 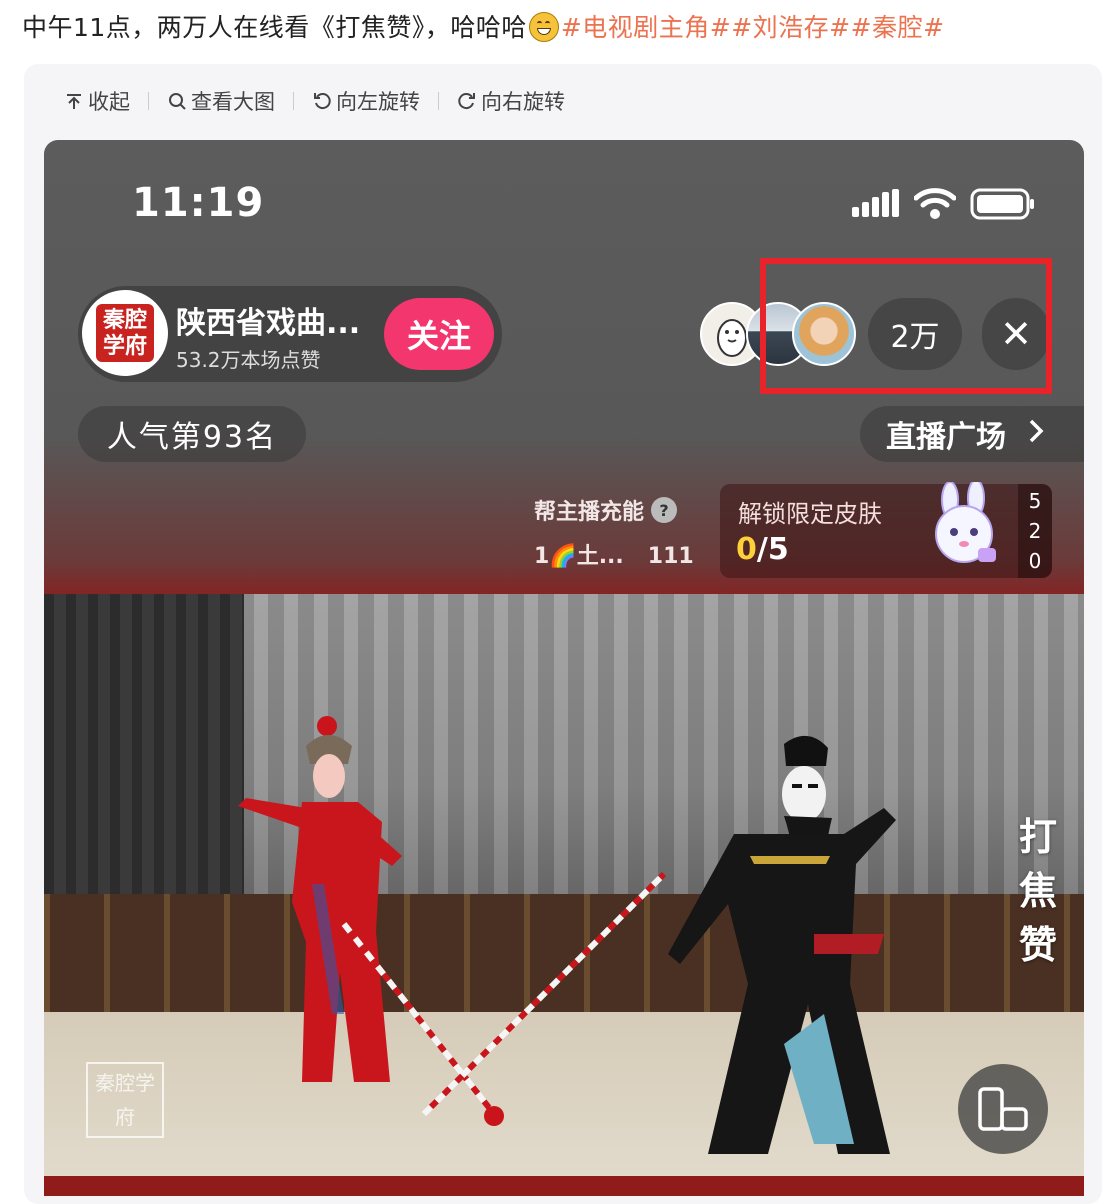 What do you see at coordinates (439, 334) in the screenshot?
I see `follow-button: 关注` at bounding box center [439, 334].